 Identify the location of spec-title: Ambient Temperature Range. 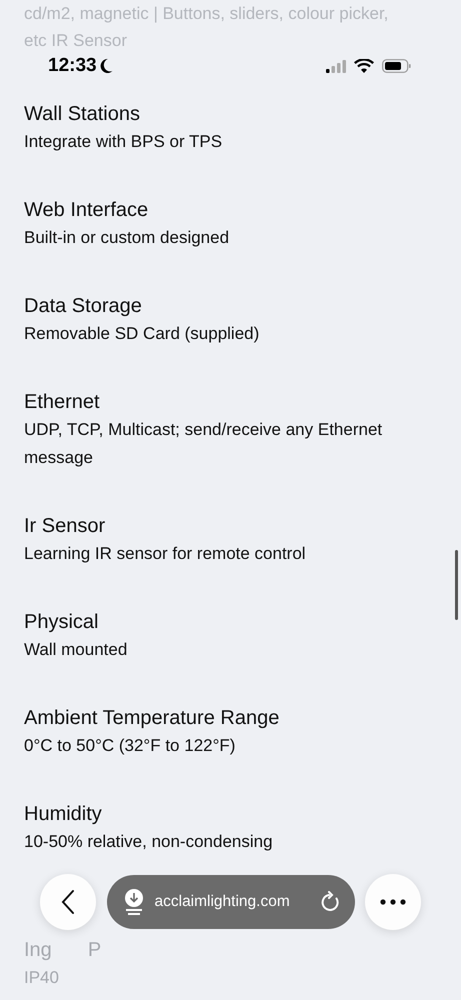
(152, 718).